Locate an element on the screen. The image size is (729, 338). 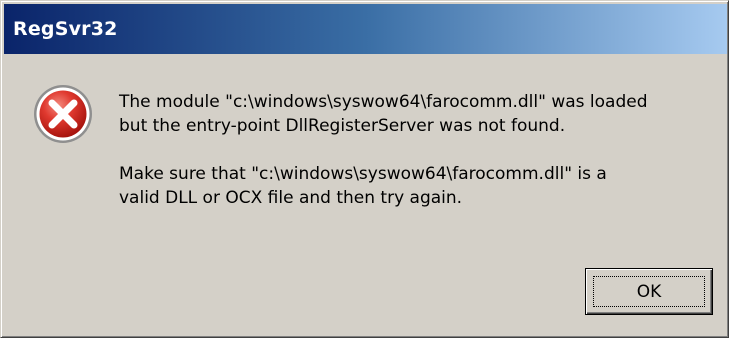
ok-button-label: OK is located at coordinates (649, 291).